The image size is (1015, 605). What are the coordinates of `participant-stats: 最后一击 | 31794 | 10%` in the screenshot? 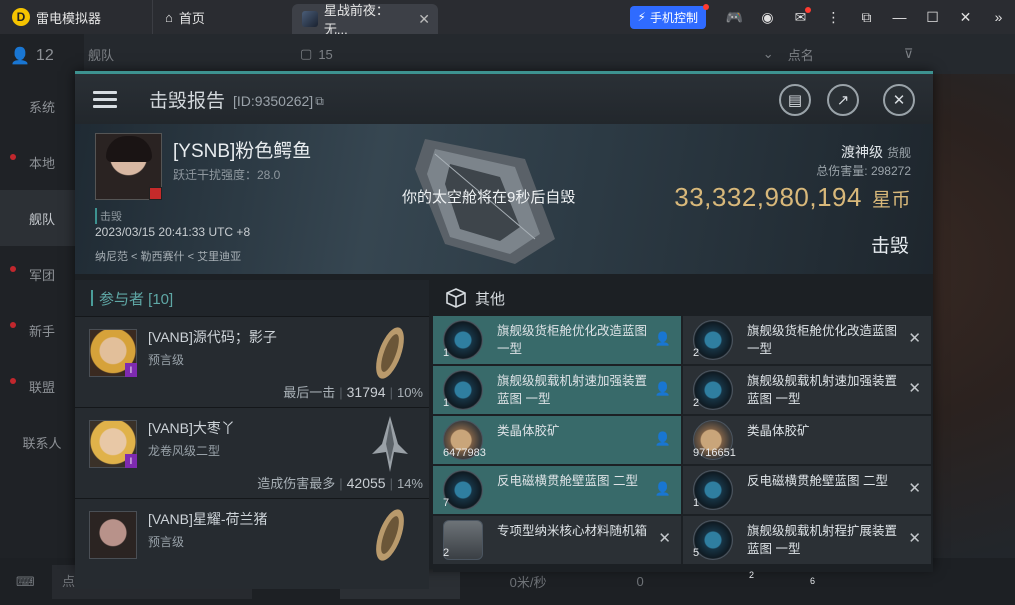 It's located at (353, 392).